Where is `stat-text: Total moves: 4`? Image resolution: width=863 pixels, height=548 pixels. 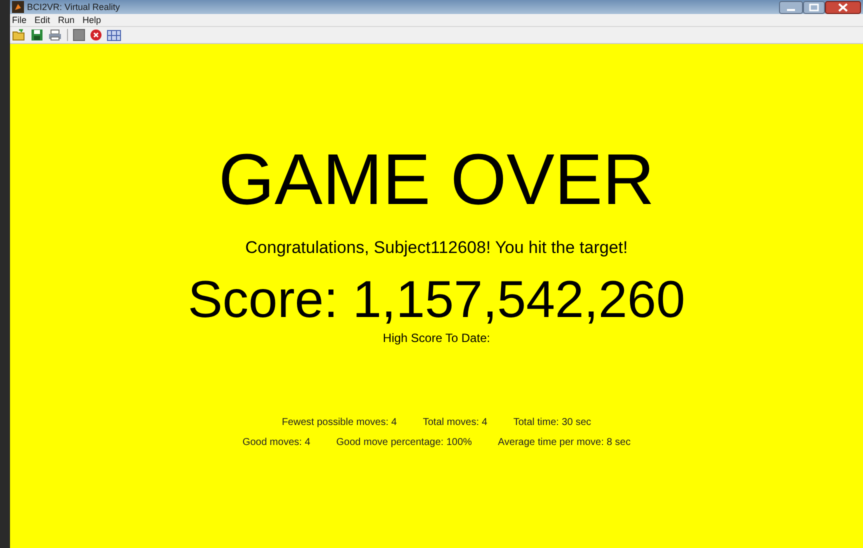 stat-text: Total moves: 4 is located at coordinates (455, 422).